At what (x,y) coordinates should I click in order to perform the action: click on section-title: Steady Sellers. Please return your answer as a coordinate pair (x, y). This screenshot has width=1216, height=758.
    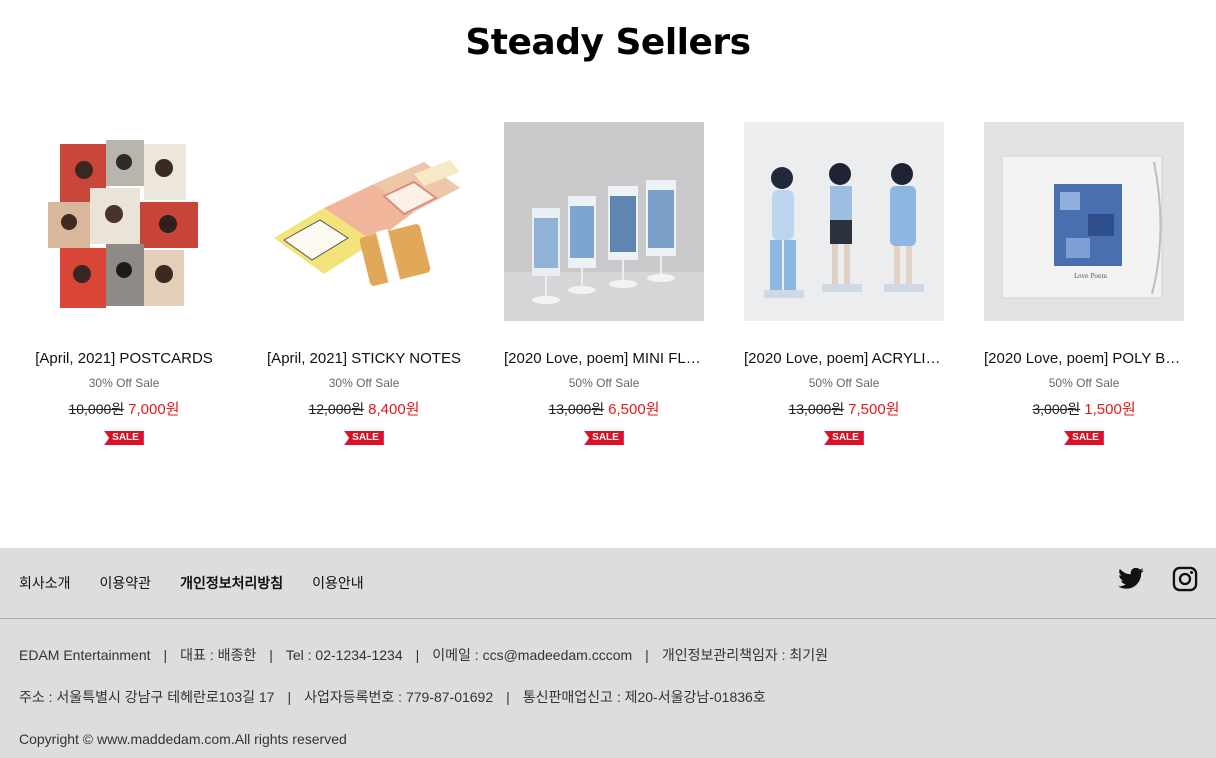
    Looking at the image, I should click on (608, 42).